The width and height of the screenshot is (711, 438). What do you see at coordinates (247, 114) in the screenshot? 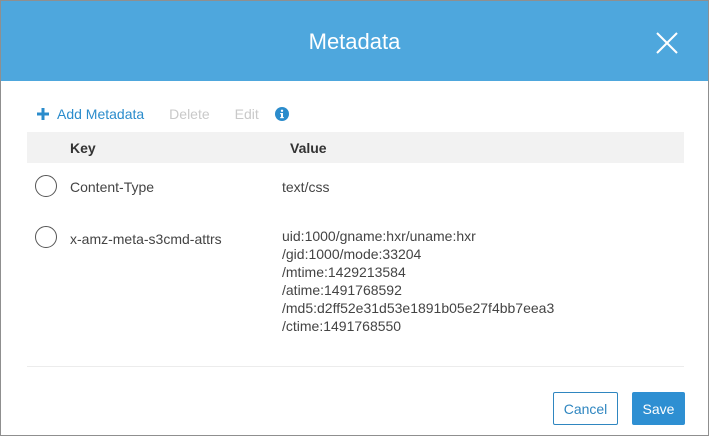
I see `edit-button: Edit` at bounding box center [247, 114].